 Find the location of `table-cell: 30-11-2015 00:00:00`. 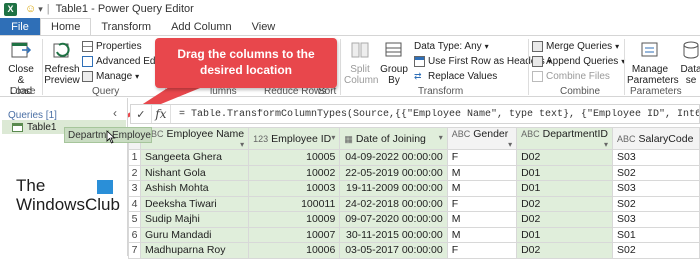

table-cell: 30-11-2015 00:00:00 is located at coordinates (393, 234).